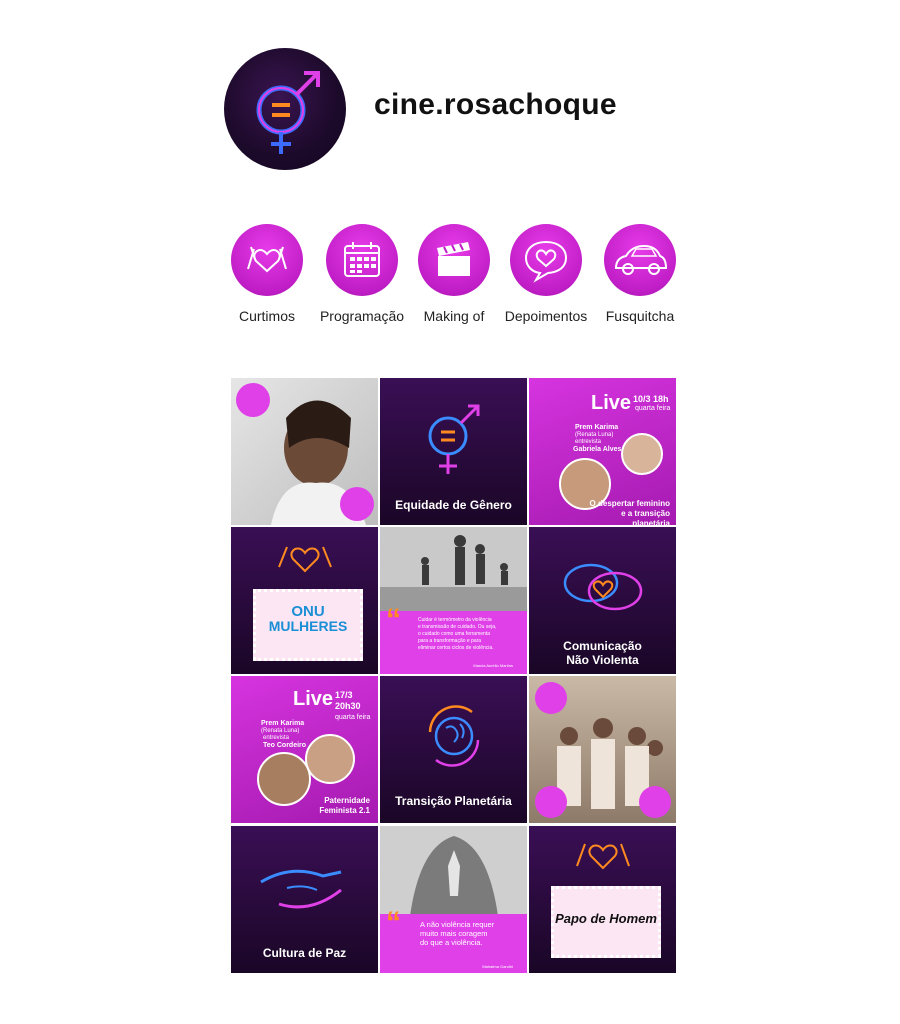 Image resolution: width=900 pixels, height=1024 pixels. Describe the element at coordinates (453, 569) in the screenshot. I see `photo-family-icon` at that location.